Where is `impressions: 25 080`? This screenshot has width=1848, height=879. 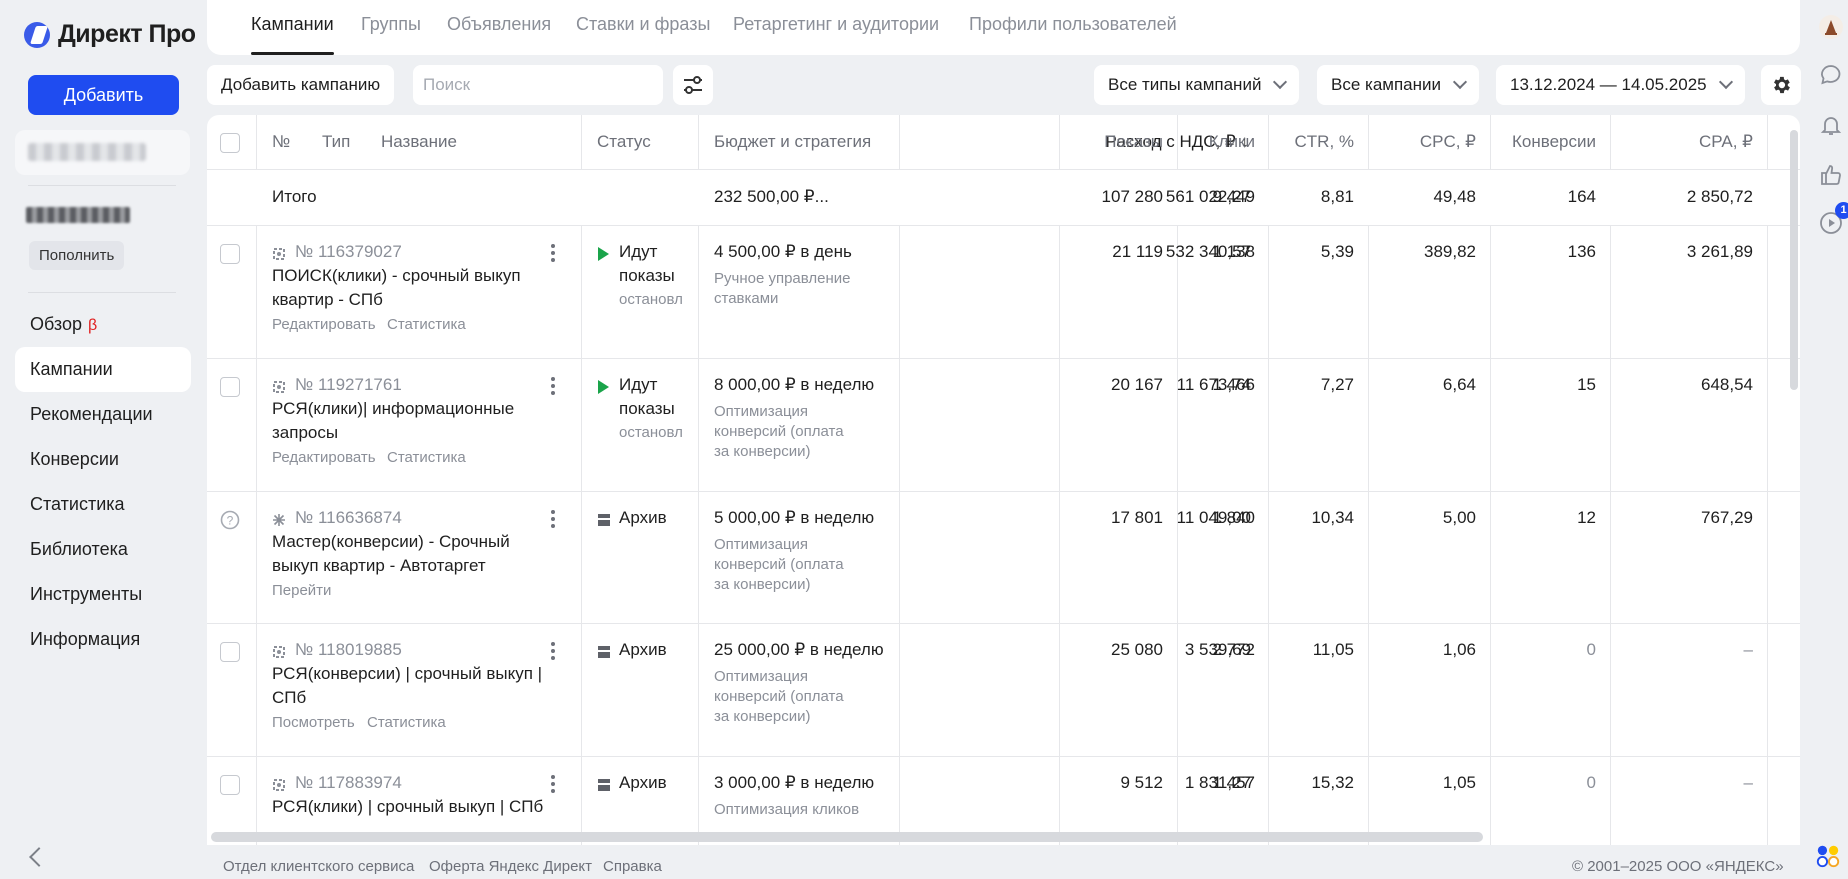
impressions: 25 080 is located at coordinates (1137, 649).